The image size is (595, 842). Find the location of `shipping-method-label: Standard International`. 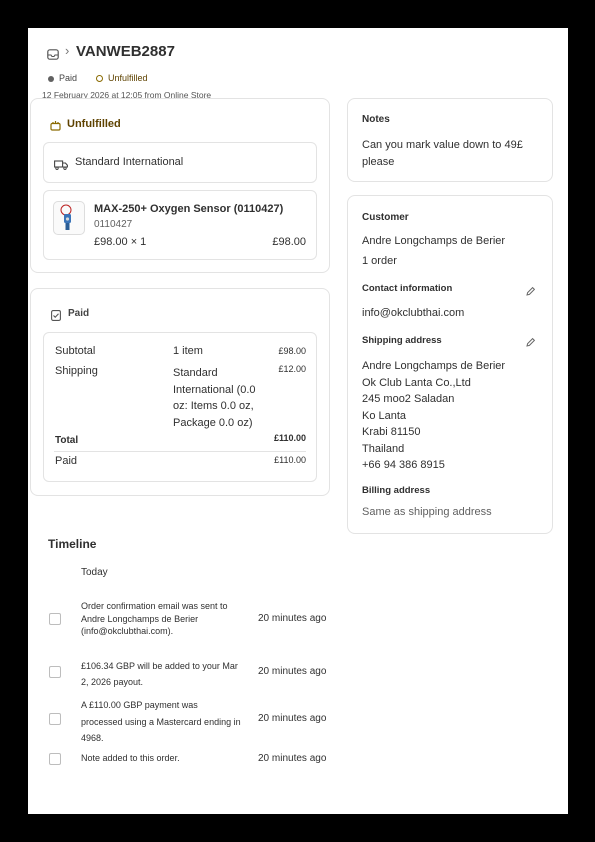

shipping-method-label: Standard International is located at coordinates (129, 162).